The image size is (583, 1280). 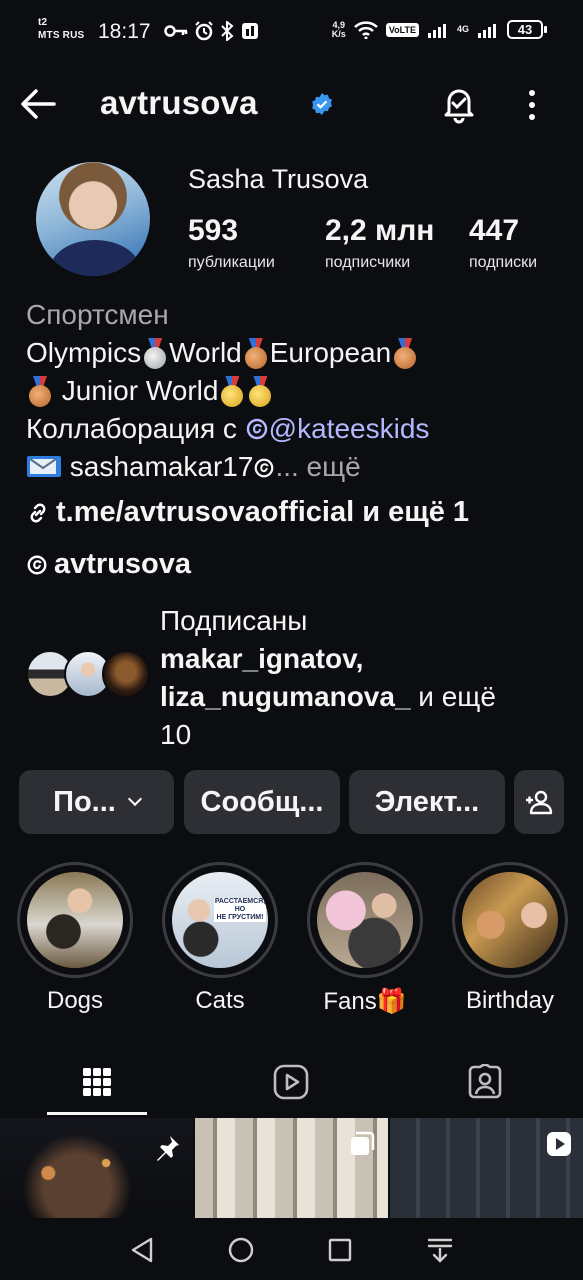 What do you see at coordinates (179, 102) in the screenshot?
I see `profile-username: avtrusova` at bounding box center [179, 102].